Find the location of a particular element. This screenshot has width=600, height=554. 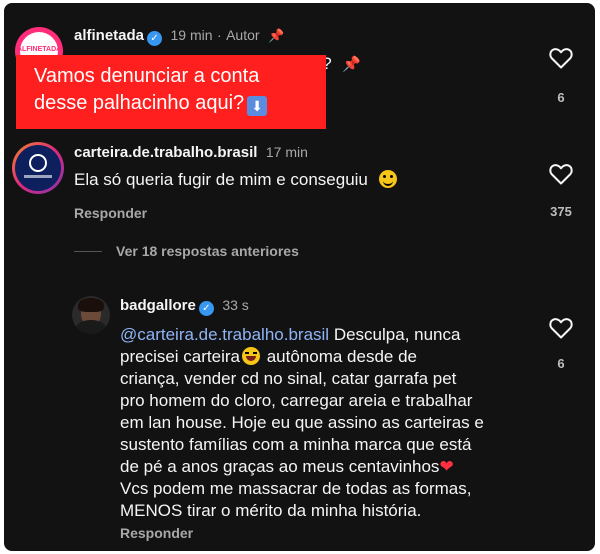

banner-line-1: Vamos denunciar a conta is located at coordinates (147, 76).